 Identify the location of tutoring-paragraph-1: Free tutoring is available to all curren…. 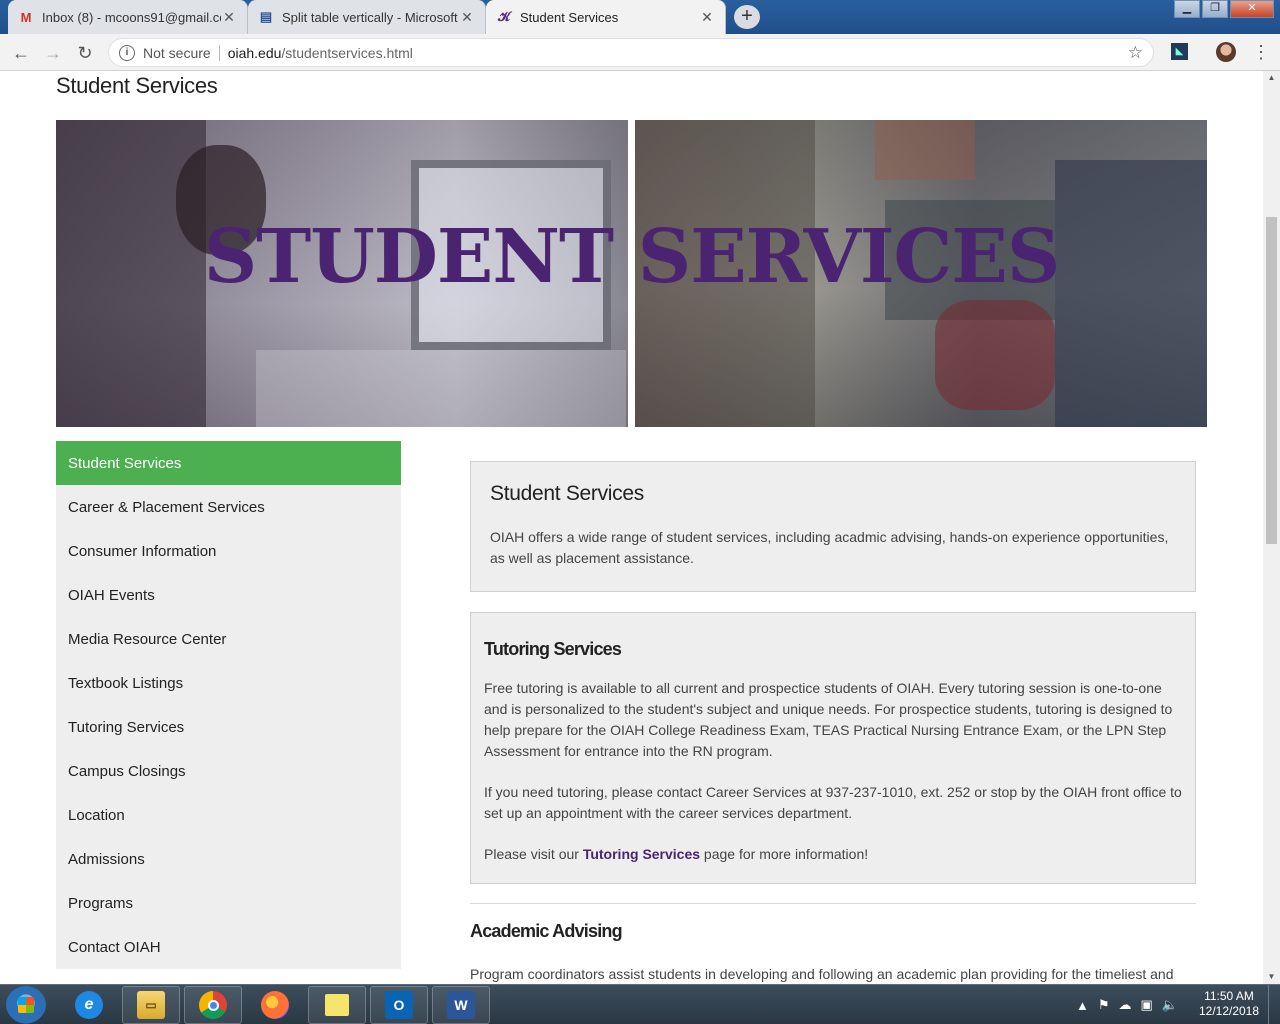
(828, 719).